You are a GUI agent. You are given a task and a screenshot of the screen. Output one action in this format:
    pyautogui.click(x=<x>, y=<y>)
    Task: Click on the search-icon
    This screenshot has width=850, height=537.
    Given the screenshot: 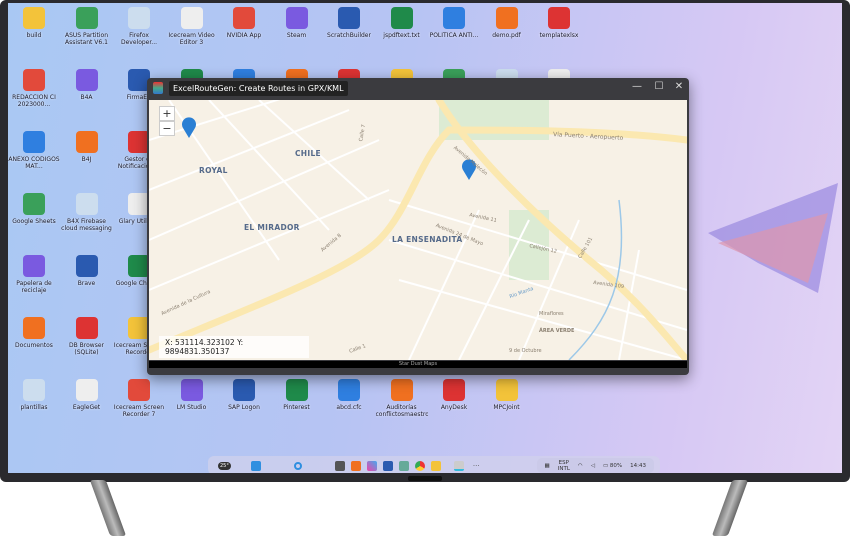 What is the action you would take?
    pyautogui.click(x=297, y=465)
    